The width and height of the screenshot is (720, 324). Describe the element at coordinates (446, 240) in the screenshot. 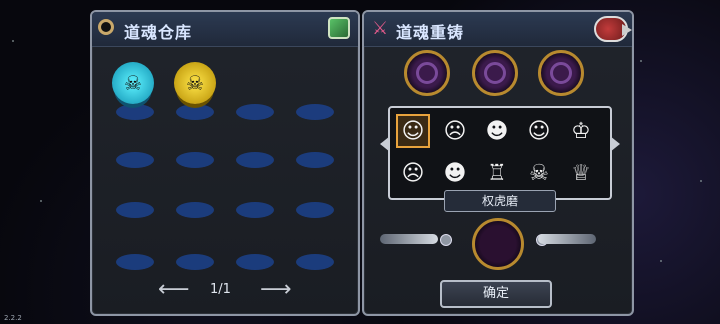

I see `gem-ornament` at that location.